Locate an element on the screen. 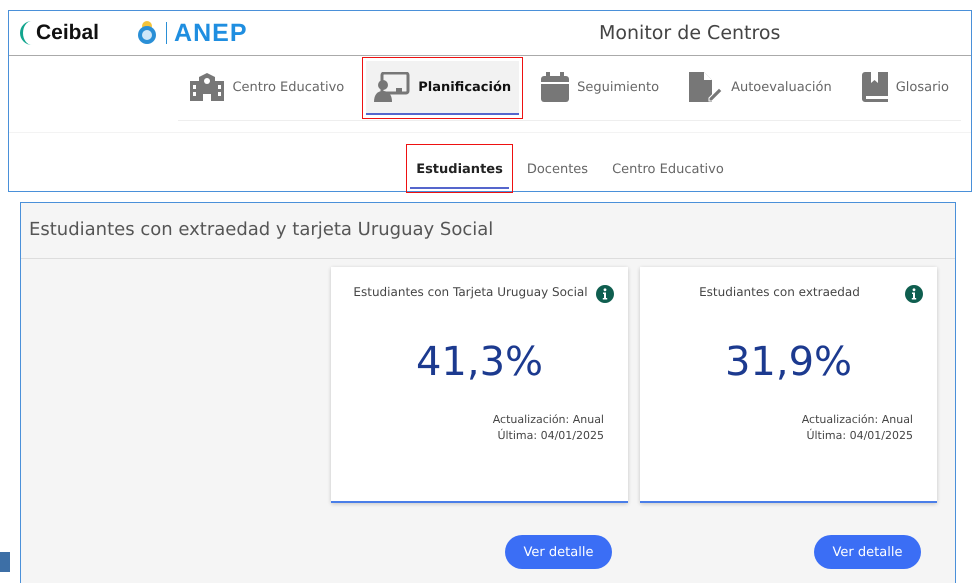 The image size is (972, 583). metric-value: 31,9% is located at coordinates (789, 362).